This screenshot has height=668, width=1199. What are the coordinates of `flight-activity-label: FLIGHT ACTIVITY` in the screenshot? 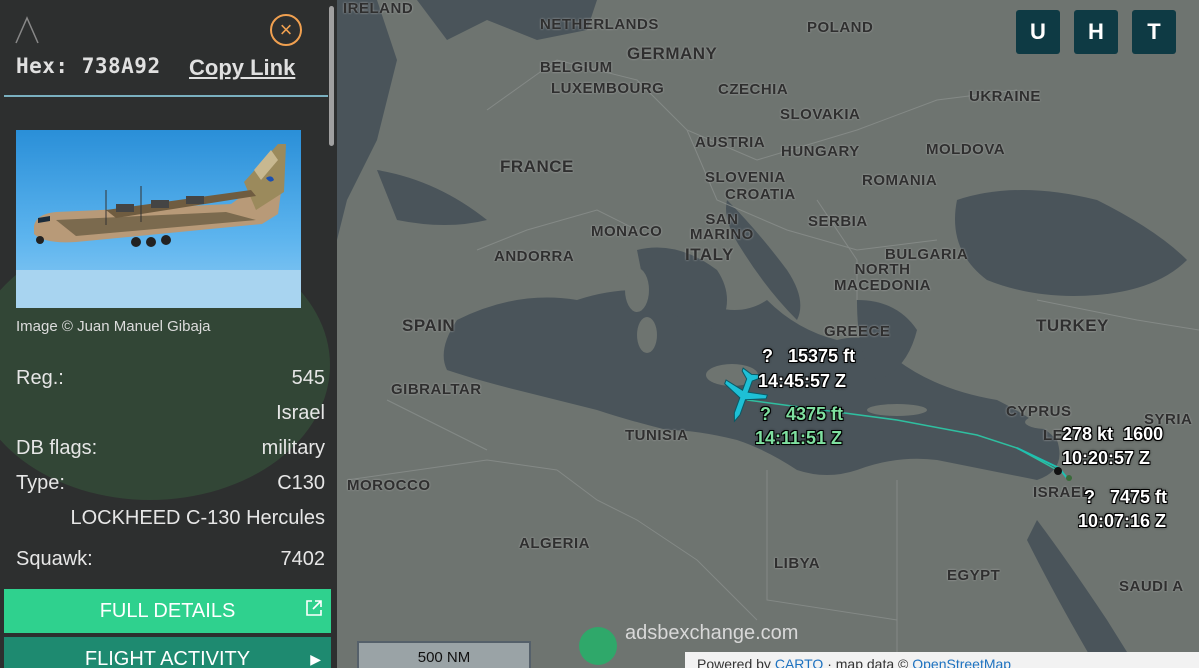 It's located at (167, 658).